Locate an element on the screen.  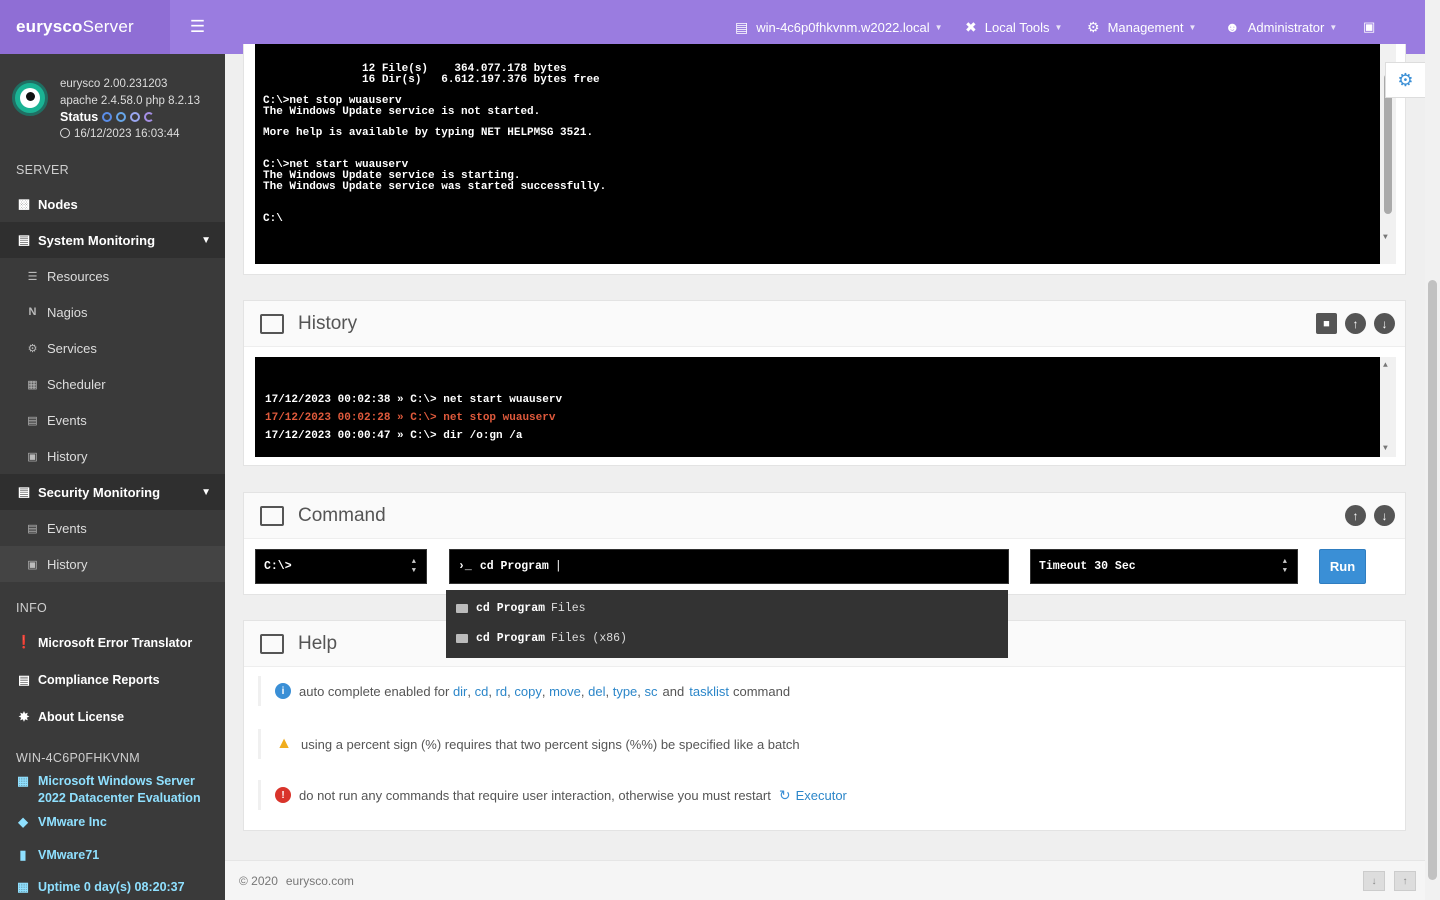
calendar-icon: ▦ is located at coordinates (23, 887).